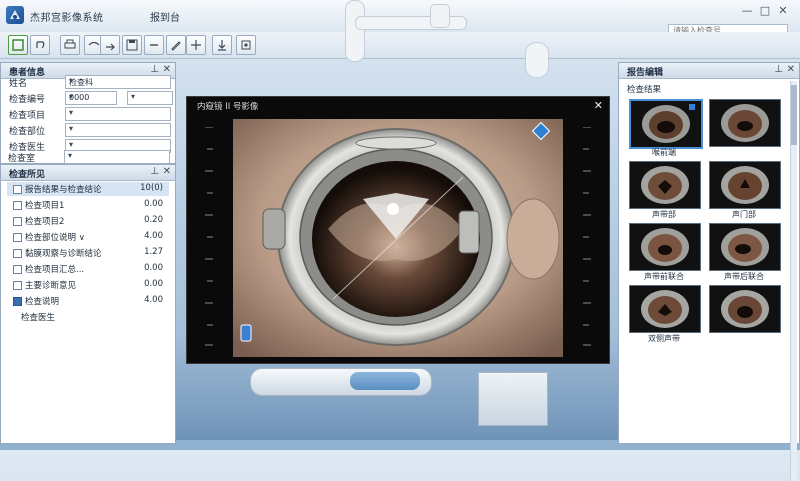  I want to click on tree-item-label: 检查医生, so click(38, 318).